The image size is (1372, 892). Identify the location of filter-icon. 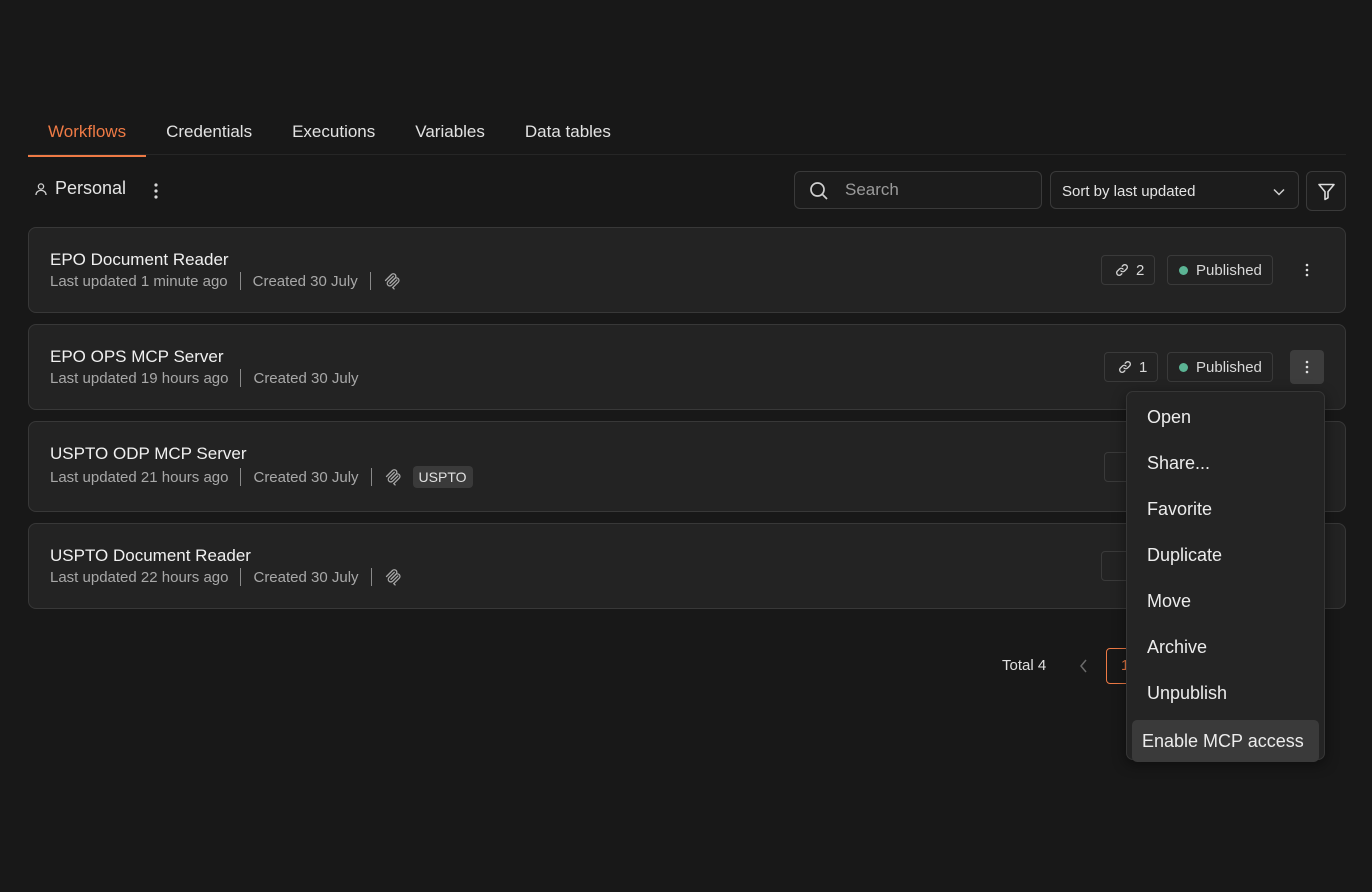
(1326, 192).